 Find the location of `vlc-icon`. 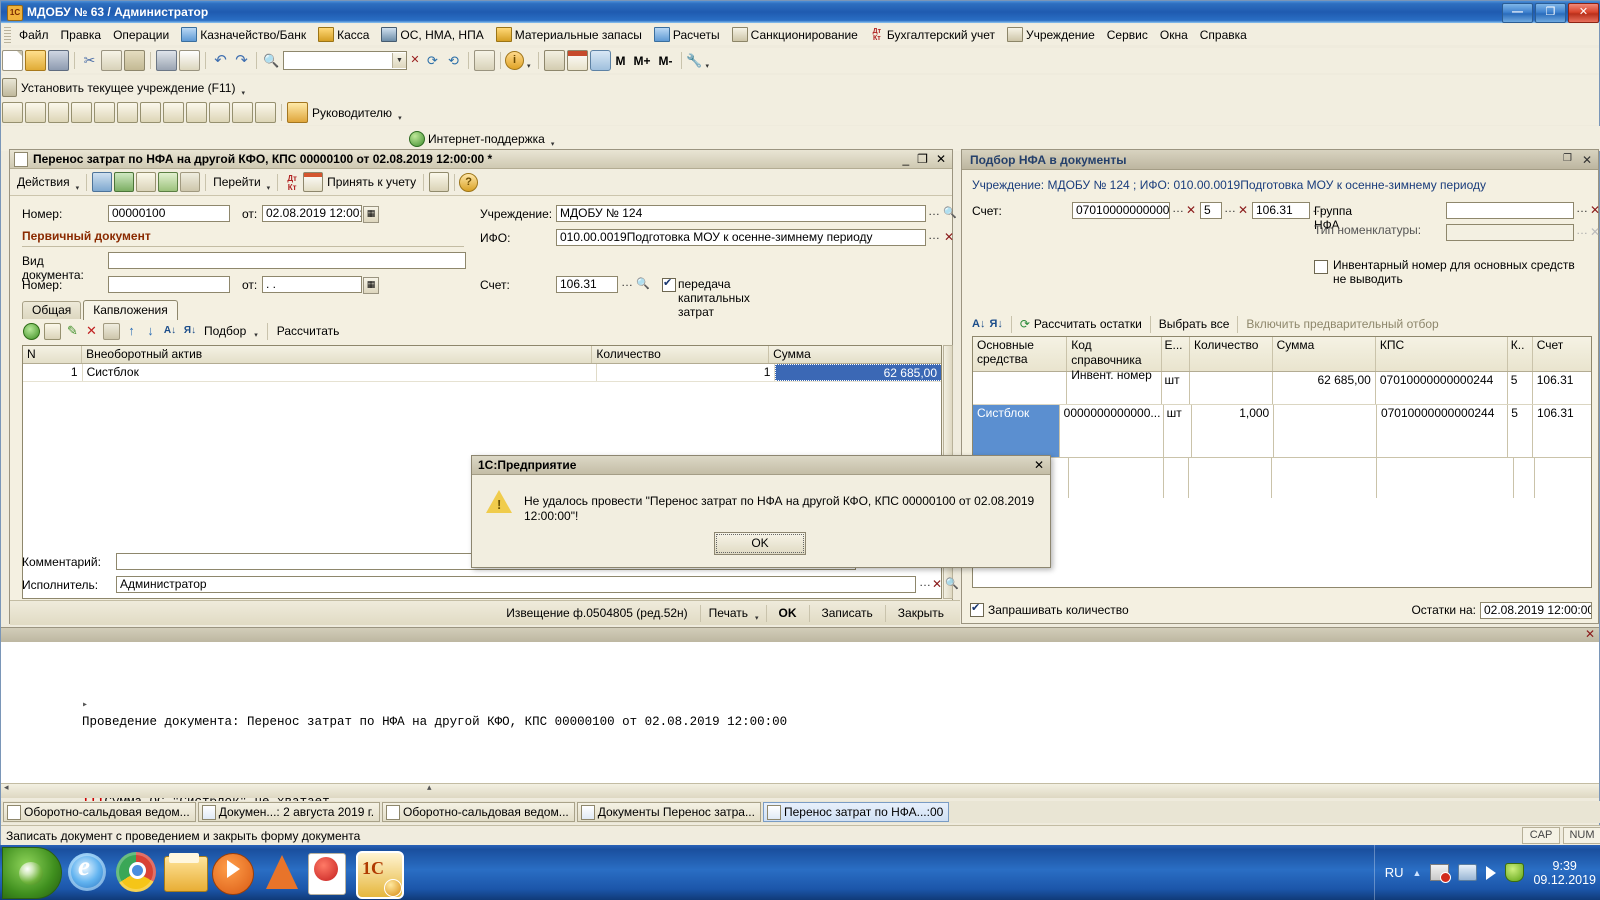

vlc-icon is located at coordinates (282, 872).